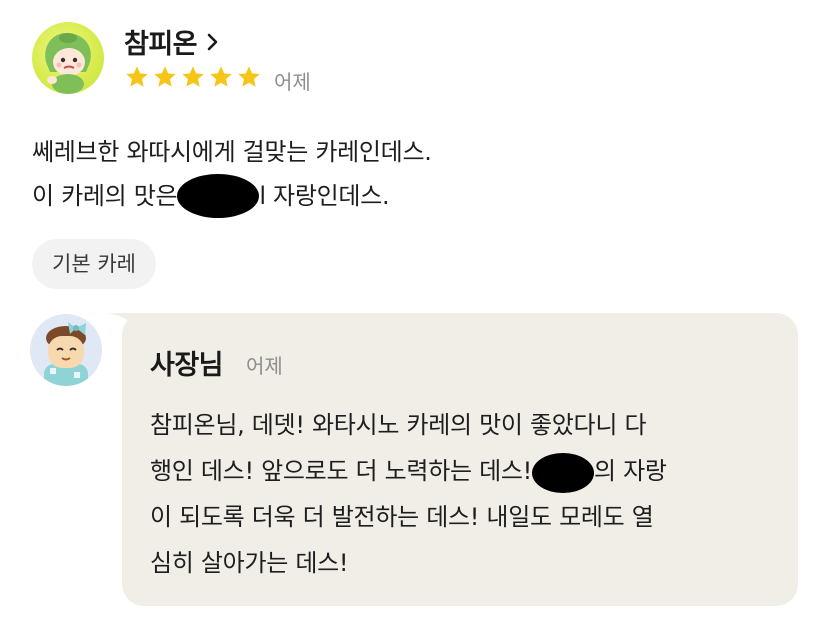 The height and width of the screenshot is (628, 828). What do you see at coordinates (232, 152) in the screenshot?
I see `review-line-1-text: 쎄레브한 와따시에게 걸맞는 카레인데스.` at bounding box center [232, 152].